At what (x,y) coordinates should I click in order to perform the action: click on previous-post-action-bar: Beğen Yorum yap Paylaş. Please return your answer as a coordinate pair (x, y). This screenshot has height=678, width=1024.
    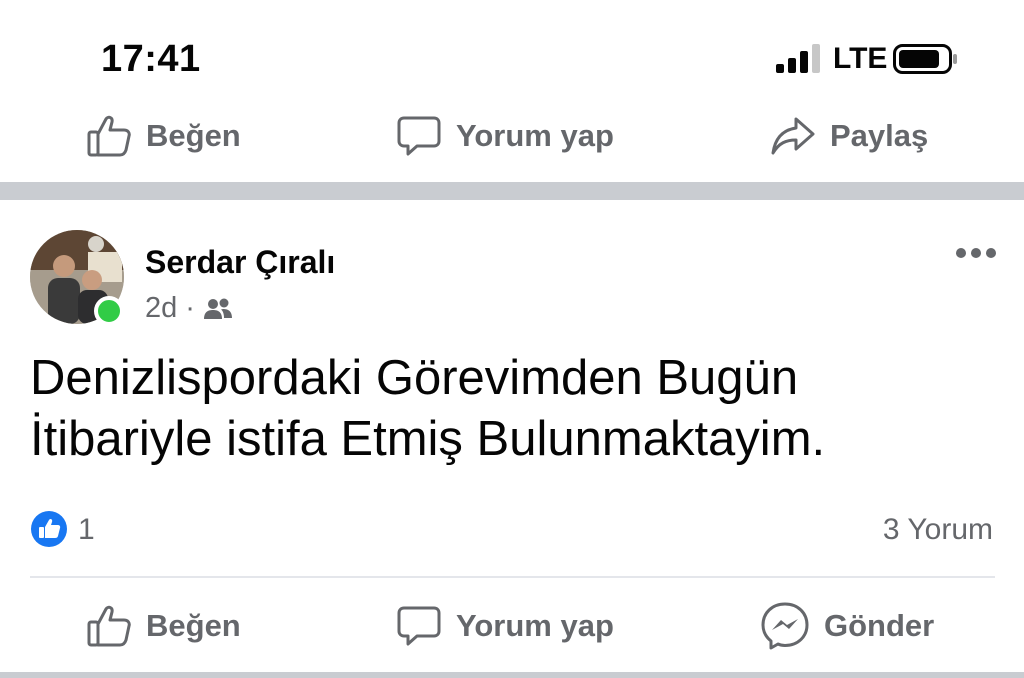
    Looking at the image, I should click on (512, 136).